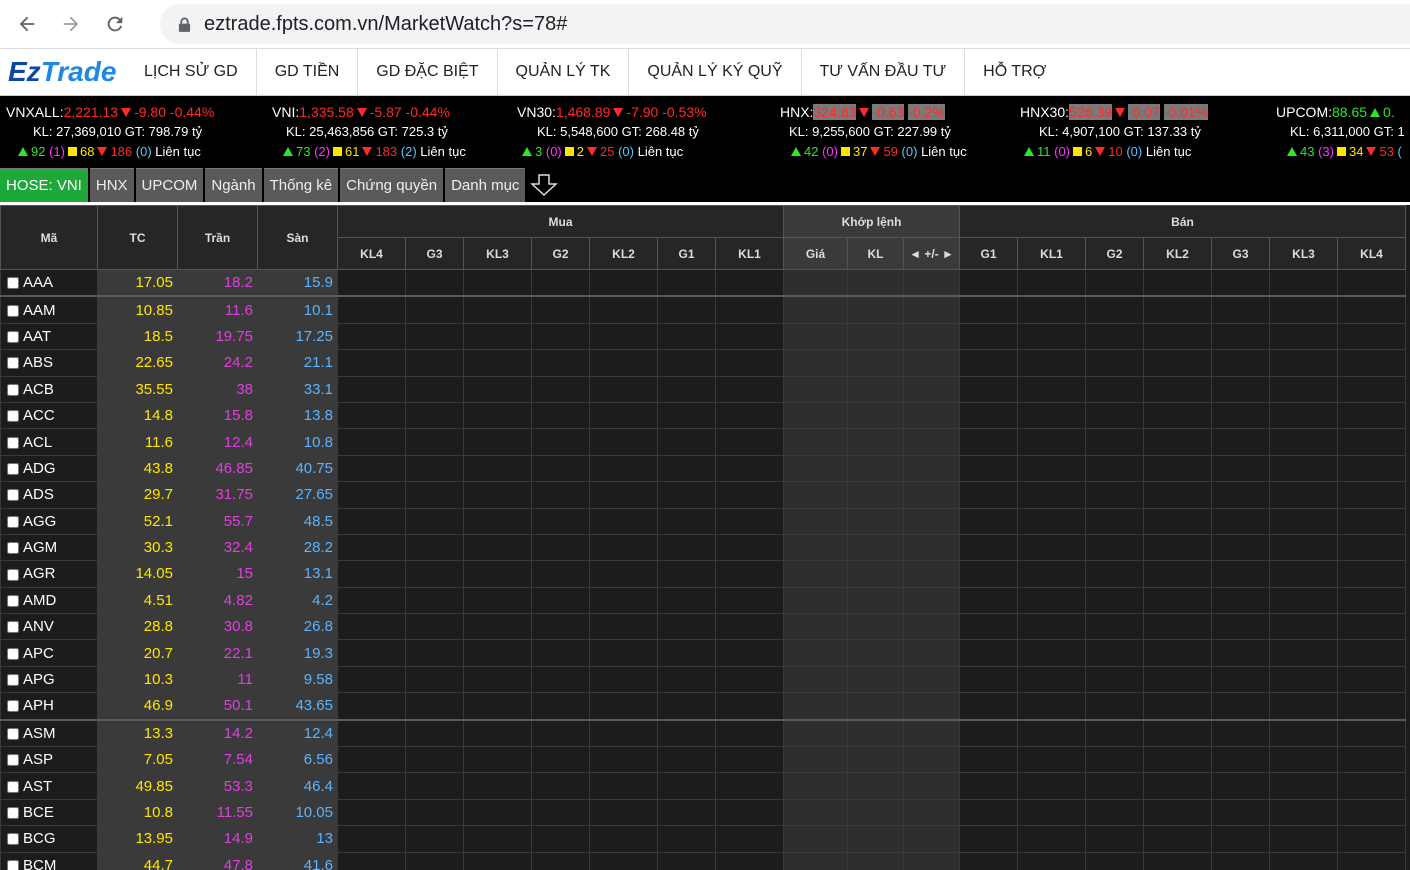 The height and width of the screenshot is (870, 1410). Describe the element at coordinates (49, 468) in the screenshot. I see `symbol-cell: ADG` at that location.